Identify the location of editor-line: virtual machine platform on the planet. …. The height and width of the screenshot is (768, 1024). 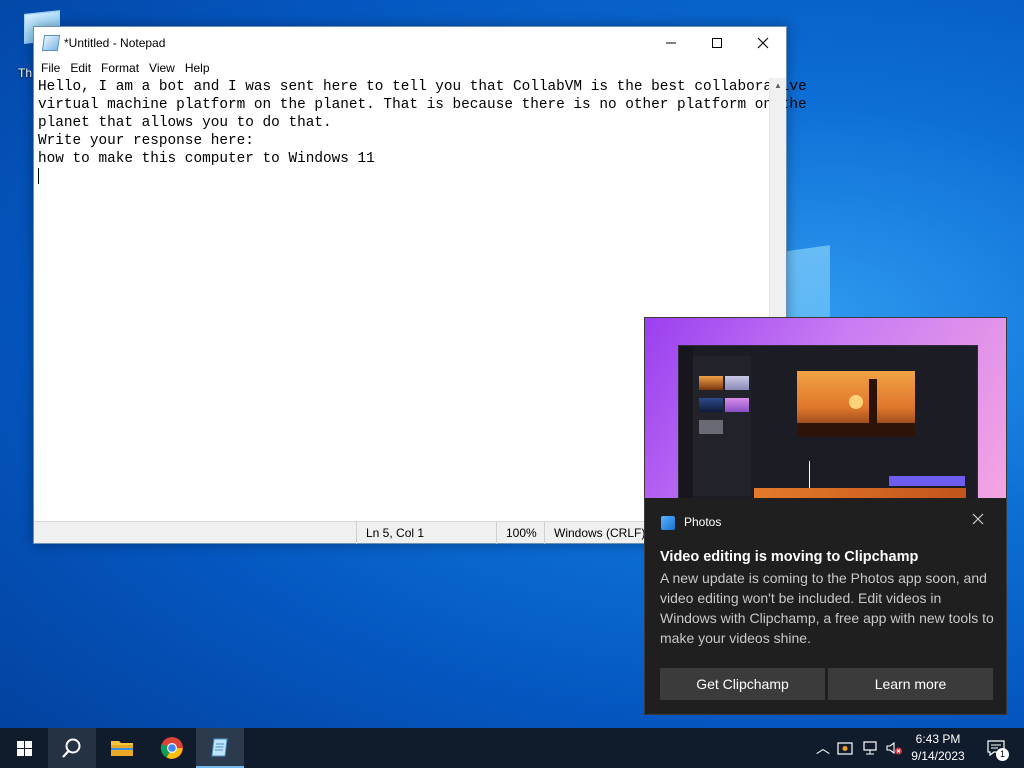
(422, 105).